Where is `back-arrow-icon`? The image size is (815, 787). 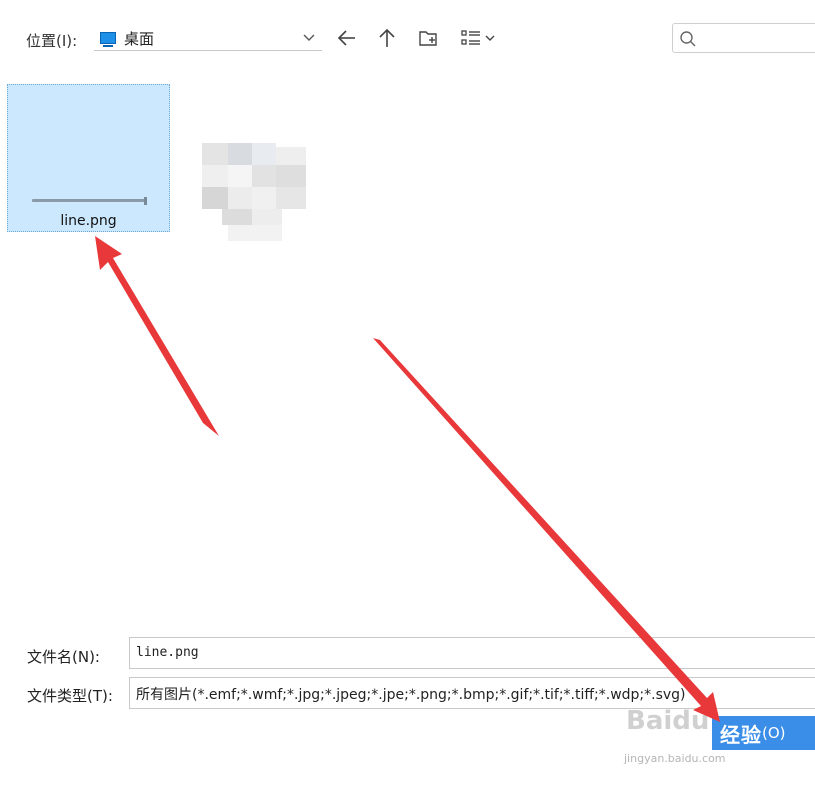 back-arrow-icon is located at coordinates (347, 38).